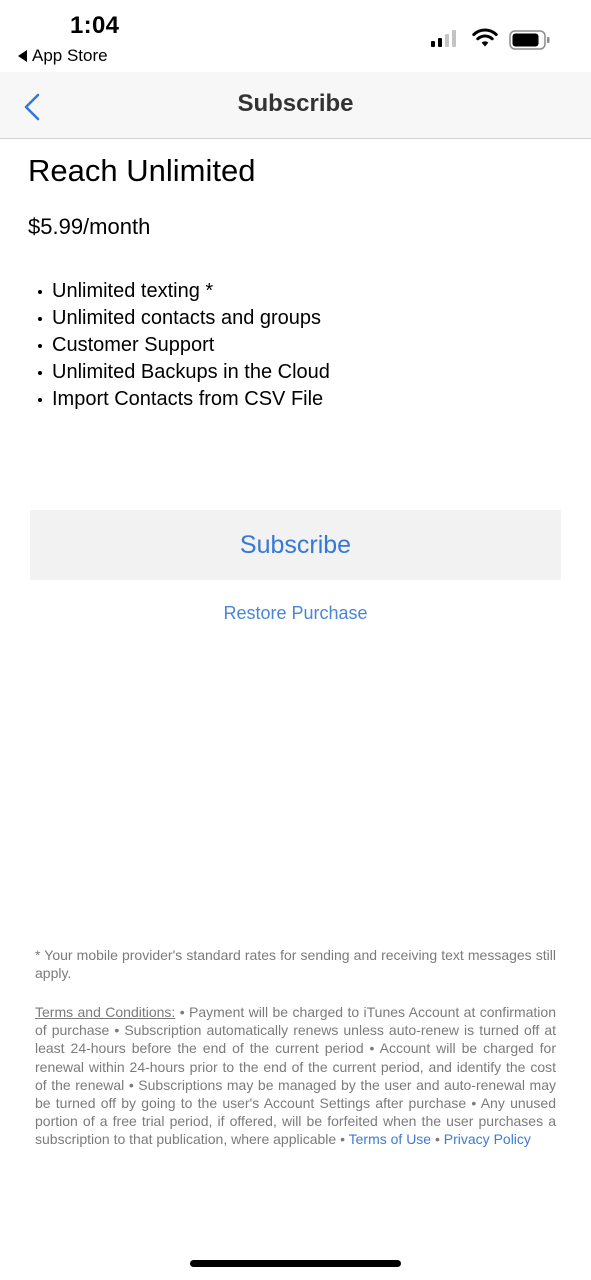 Image resolution: width=591 pixels, height=1280 pixels. What do you see at coordinates (295, 545) in the screenshot?
I see `subscribe-button: Subscribe` at bounding box center [295, 545].